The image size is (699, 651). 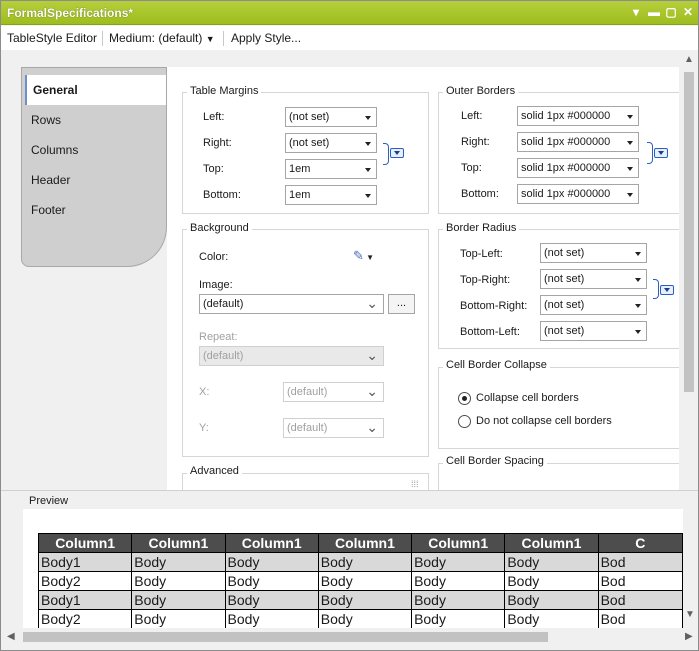 What do you see at coordinates (11, 636) in the screenshot?
I see `scroll-left-icon: ◀` at bounding box center [11, 636].